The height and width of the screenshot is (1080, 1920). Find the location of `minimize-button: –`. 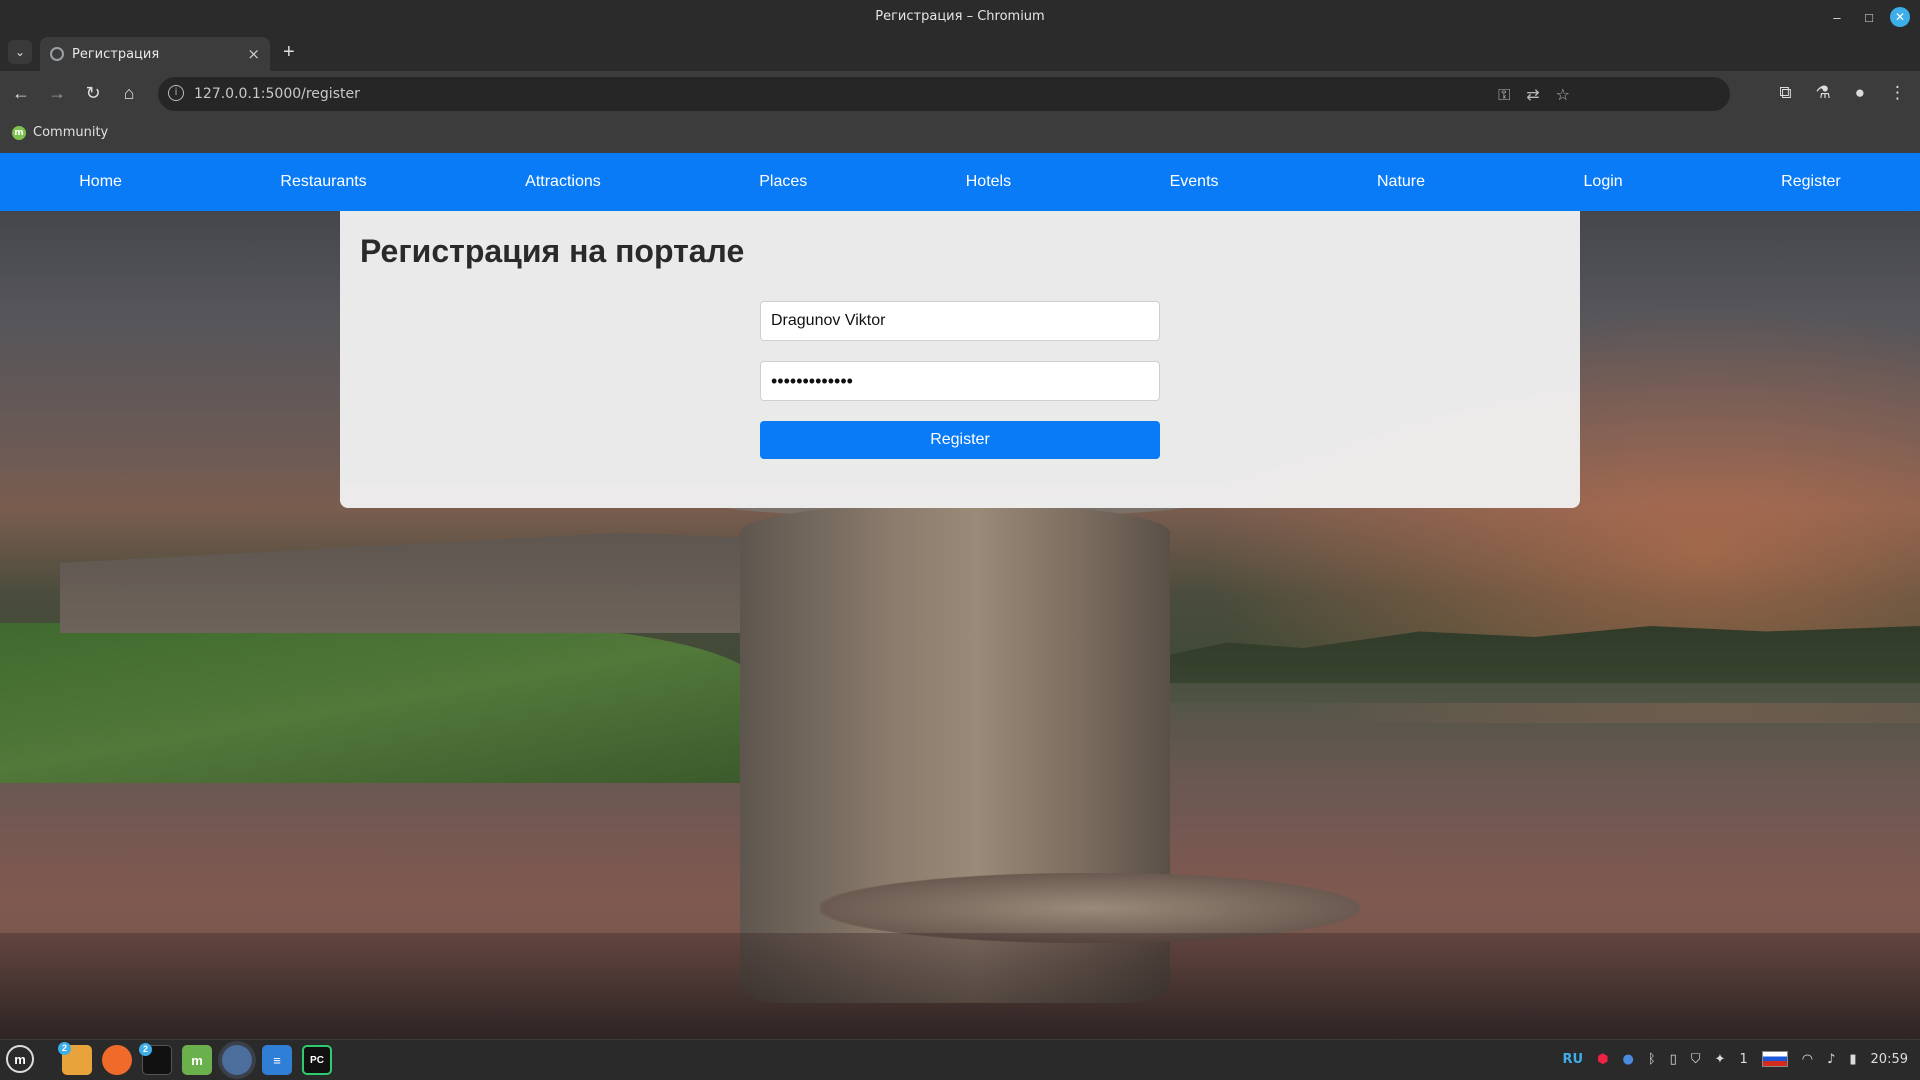

minimize-button: – is located at coordinates (1837, 17).